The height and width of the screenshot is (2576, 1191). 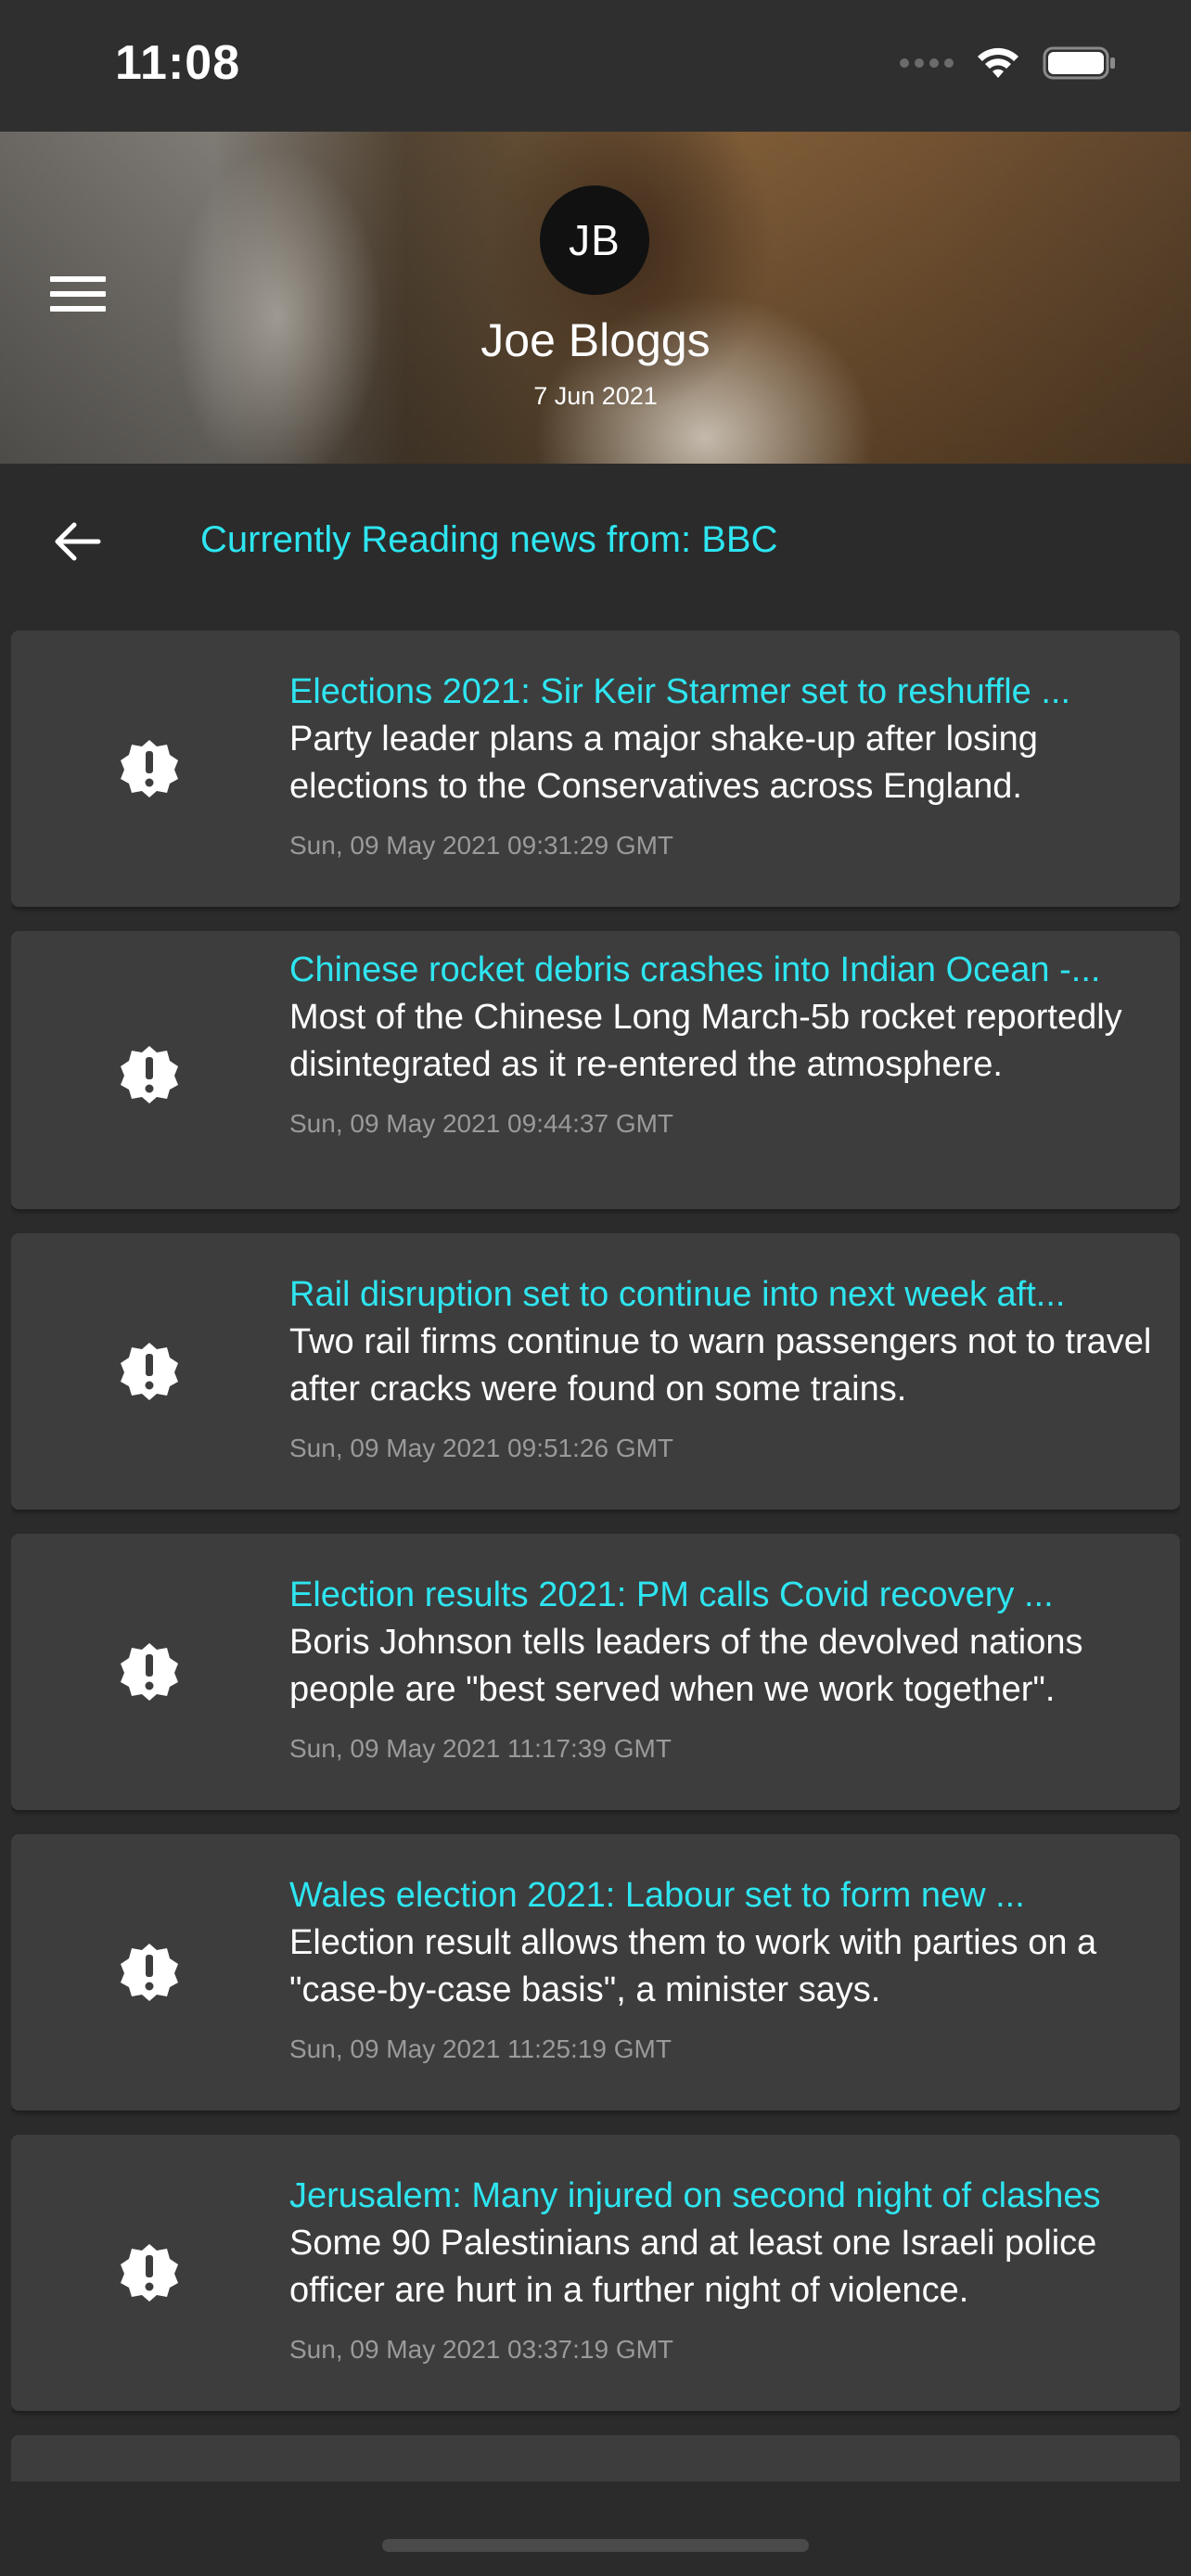 What do you see at coordinates (480, 1748) in the screenshot?
I see `news-card-date: Sun, 09 May 2021 11:17:39 GMT` at bounding box center [480, 1748].